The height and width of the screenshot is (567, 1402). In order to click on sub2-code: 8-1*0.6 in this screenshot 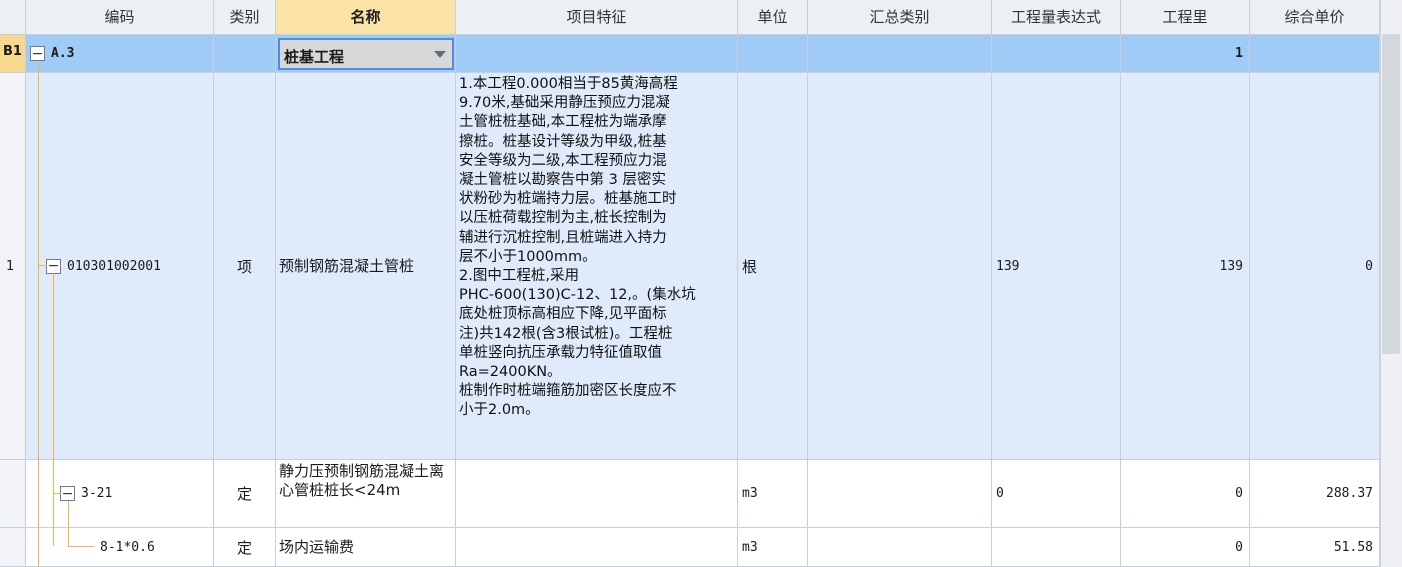, I will do `click(127, 547)`.